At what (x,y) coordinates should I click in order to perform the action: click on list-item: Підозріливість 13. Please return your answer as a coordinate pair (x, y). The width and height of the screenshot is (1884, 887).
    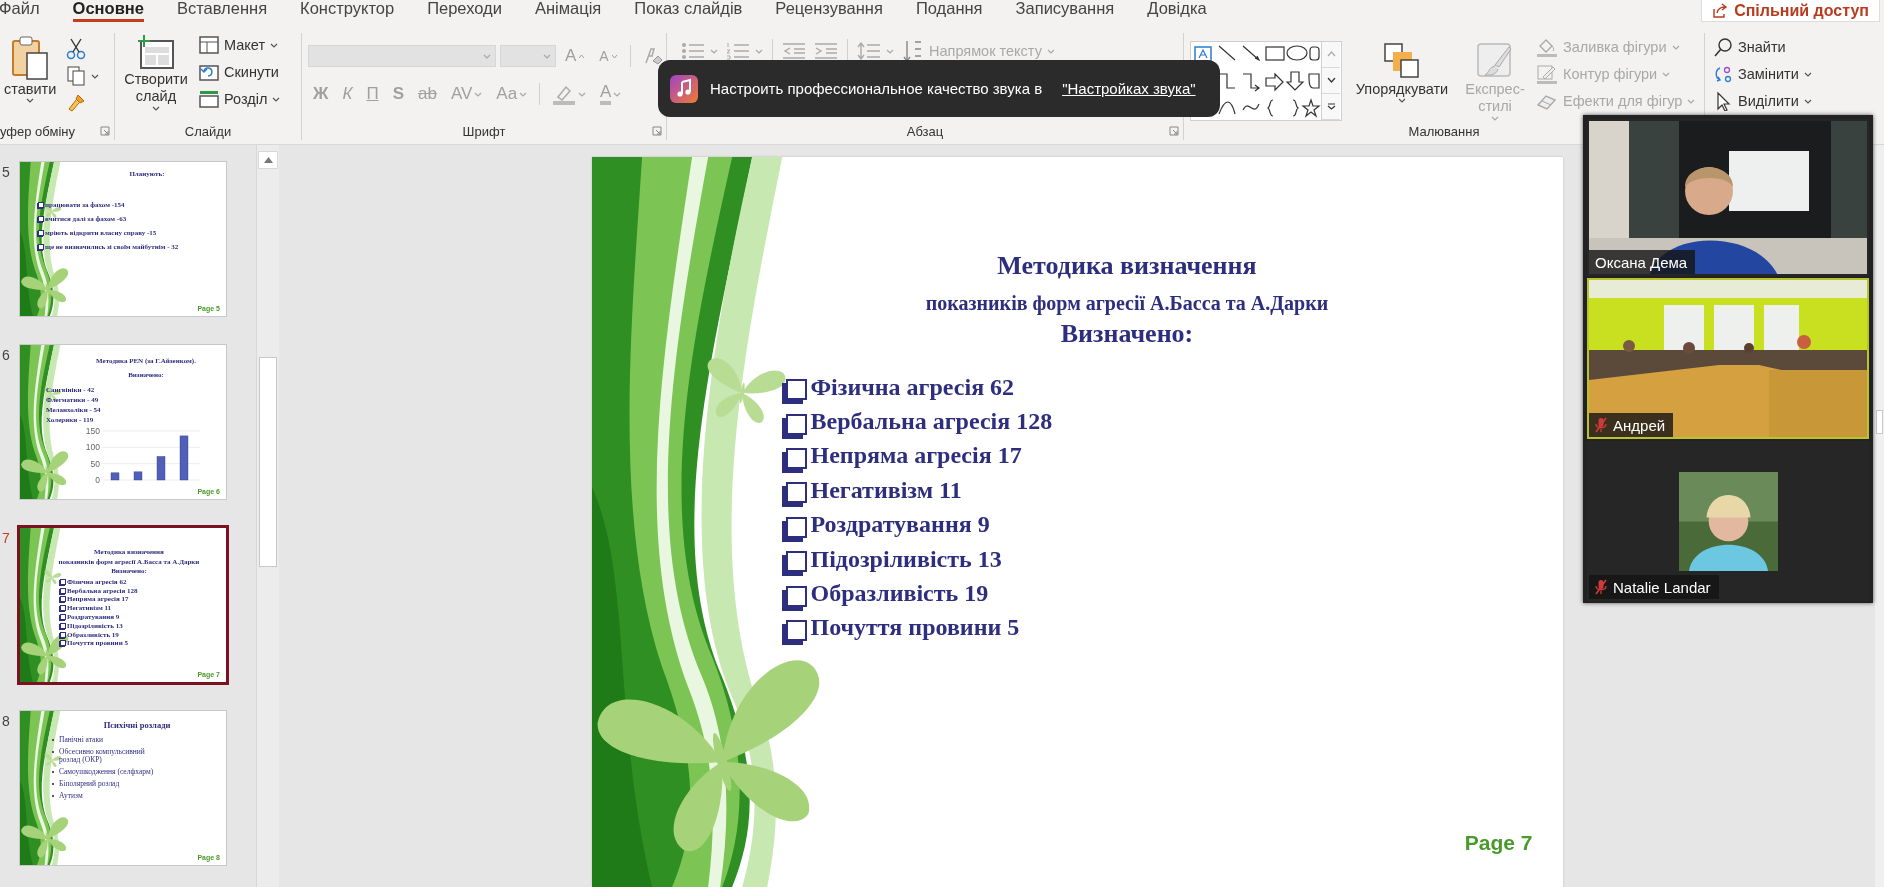
    Looking at the image, I should click on (906, 559).